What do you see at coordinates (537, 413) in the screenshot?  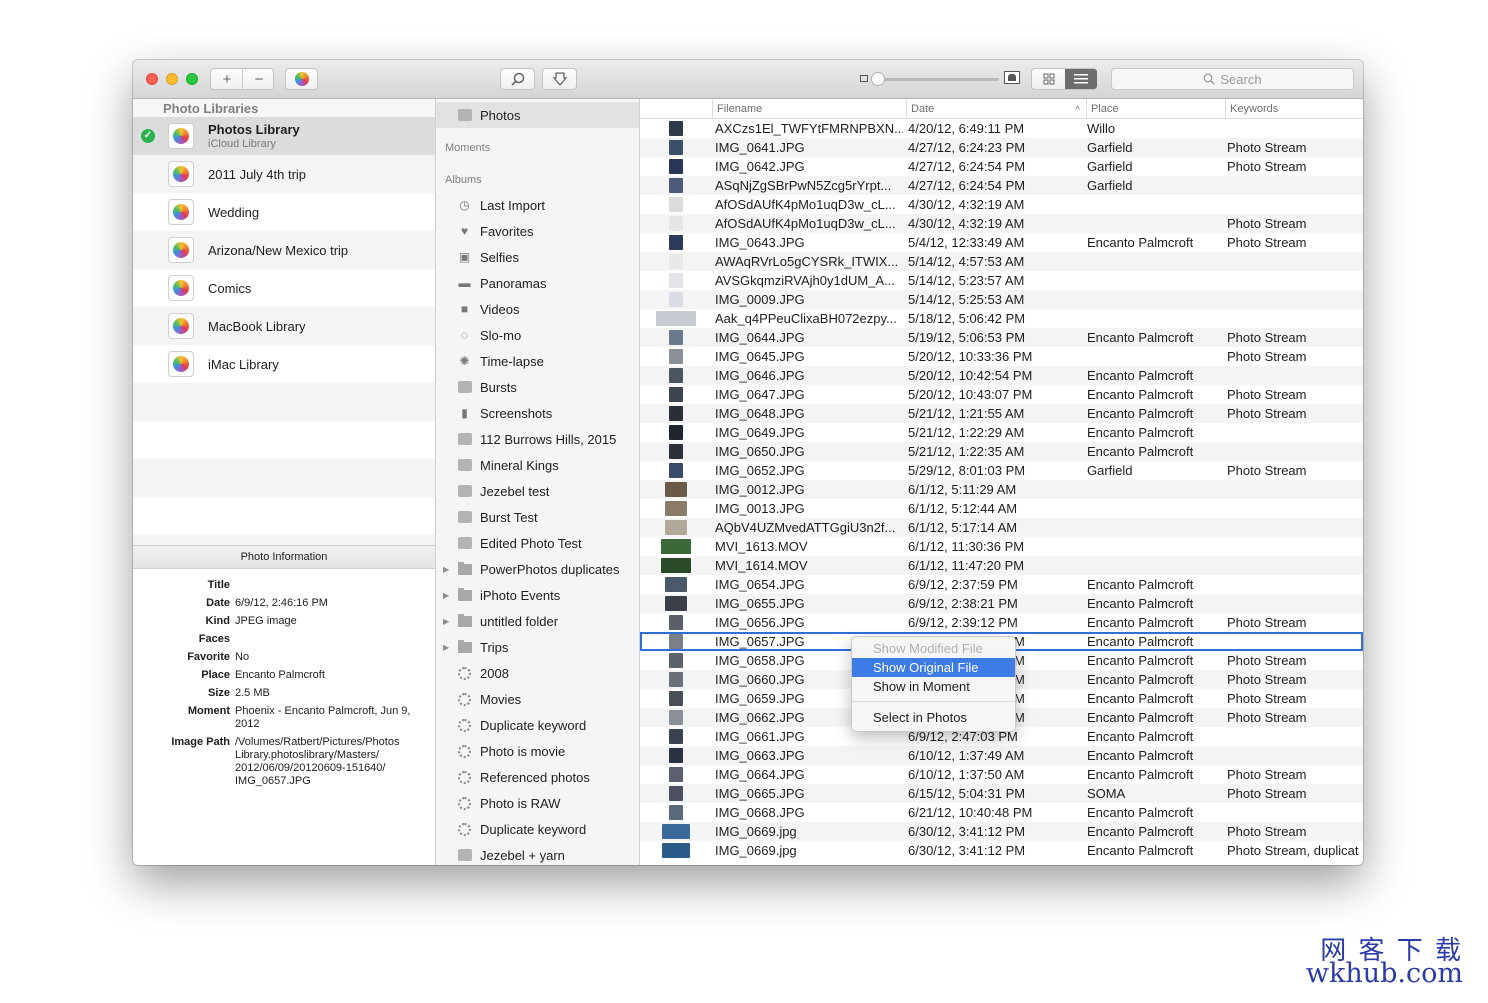 I see `album-item: ▮ Screenshots` at bounding box center [537, 413].